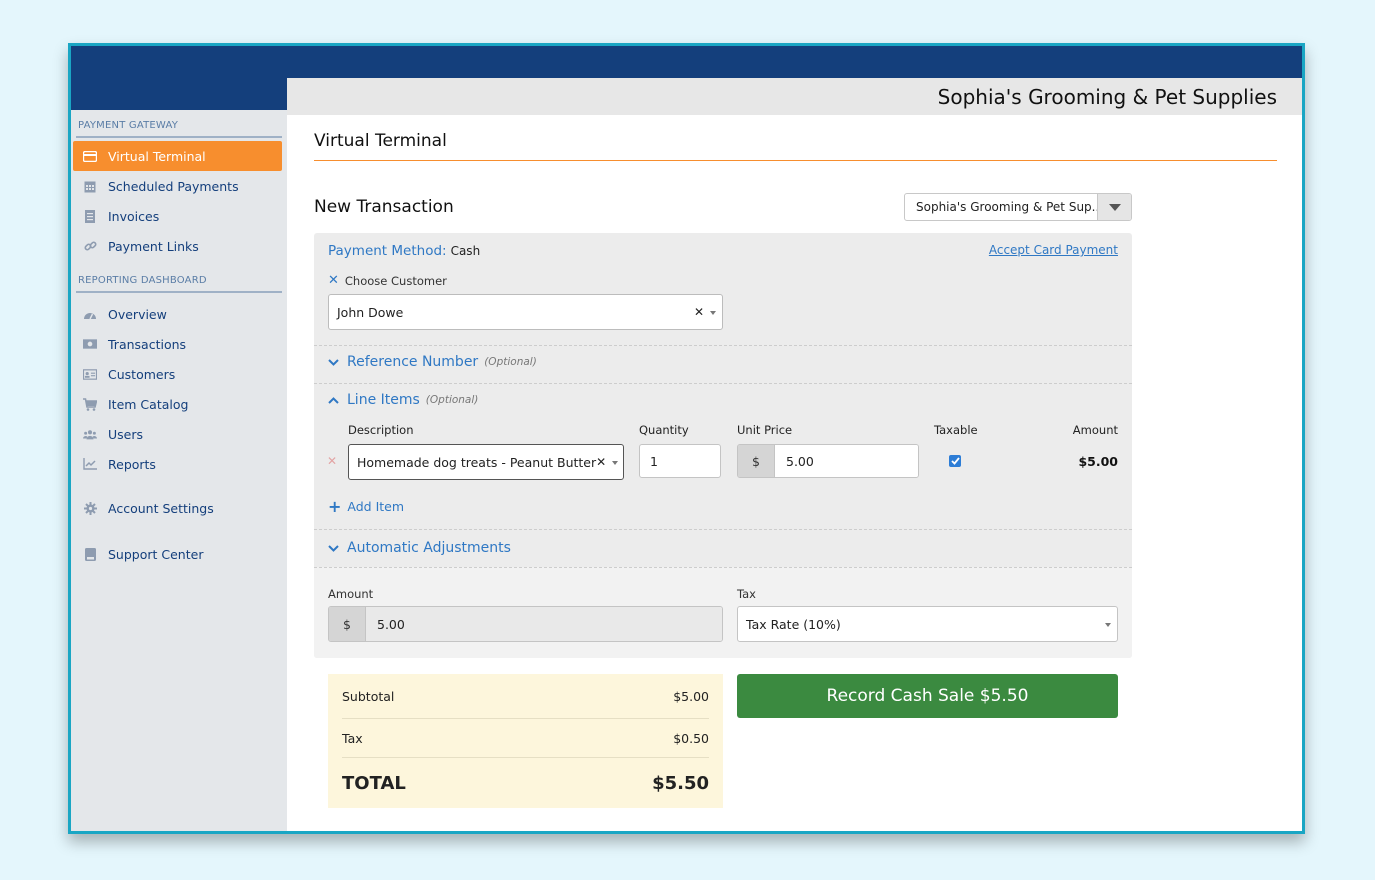 The height and width of the screenshot is (880, 1375). What do you see at coordinates (525, 783) in the screenshot?
I see `summary-row-total: TOTAL $5.50` at bounding box center [525, 783].